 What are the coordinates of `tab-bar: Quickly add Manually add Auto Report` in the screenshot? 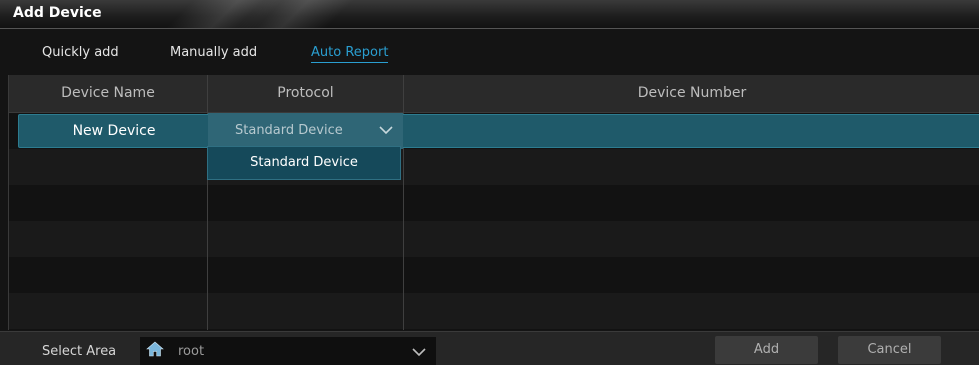 It's located at (489, 50).